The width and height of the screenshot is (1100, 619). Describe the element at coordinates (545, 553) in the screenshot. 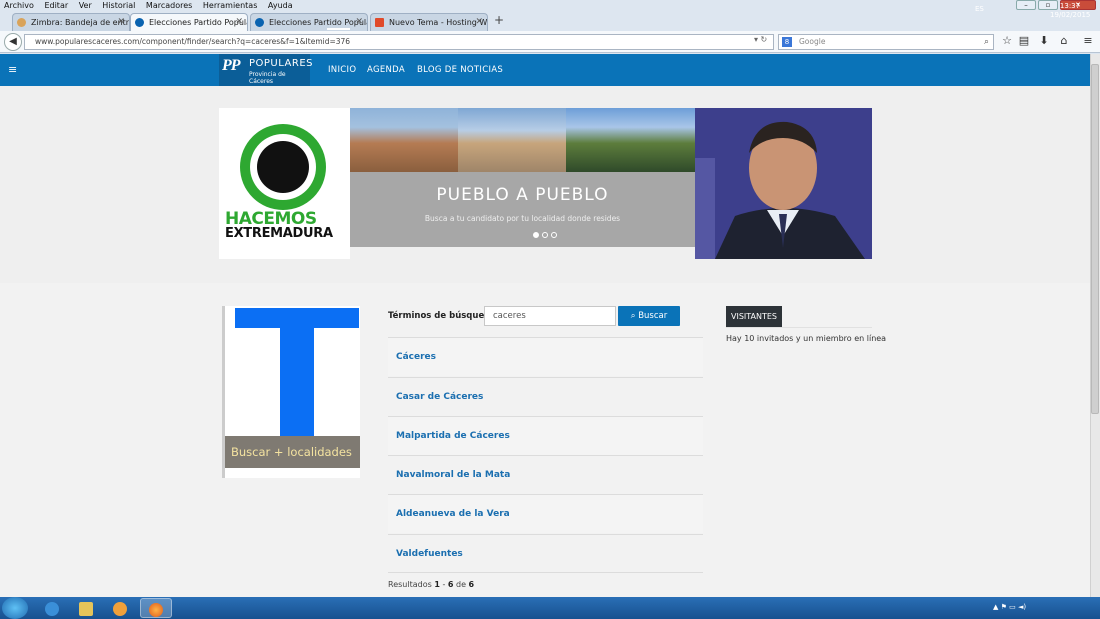

I see `result-link: Valdefuentes` at that location.